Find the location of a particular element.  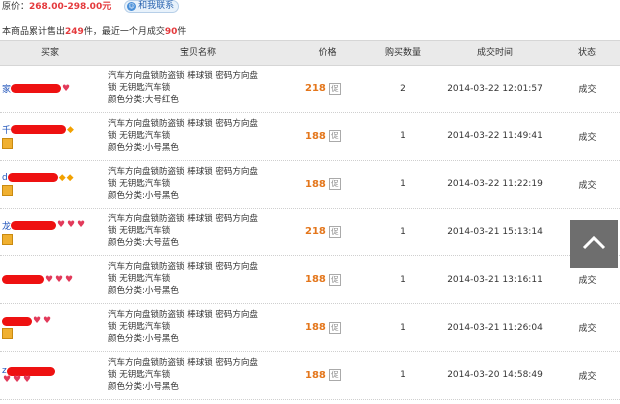

buyer-cell: 龙 ♥ ♥ ♥ is located at coordinates (52, 231).